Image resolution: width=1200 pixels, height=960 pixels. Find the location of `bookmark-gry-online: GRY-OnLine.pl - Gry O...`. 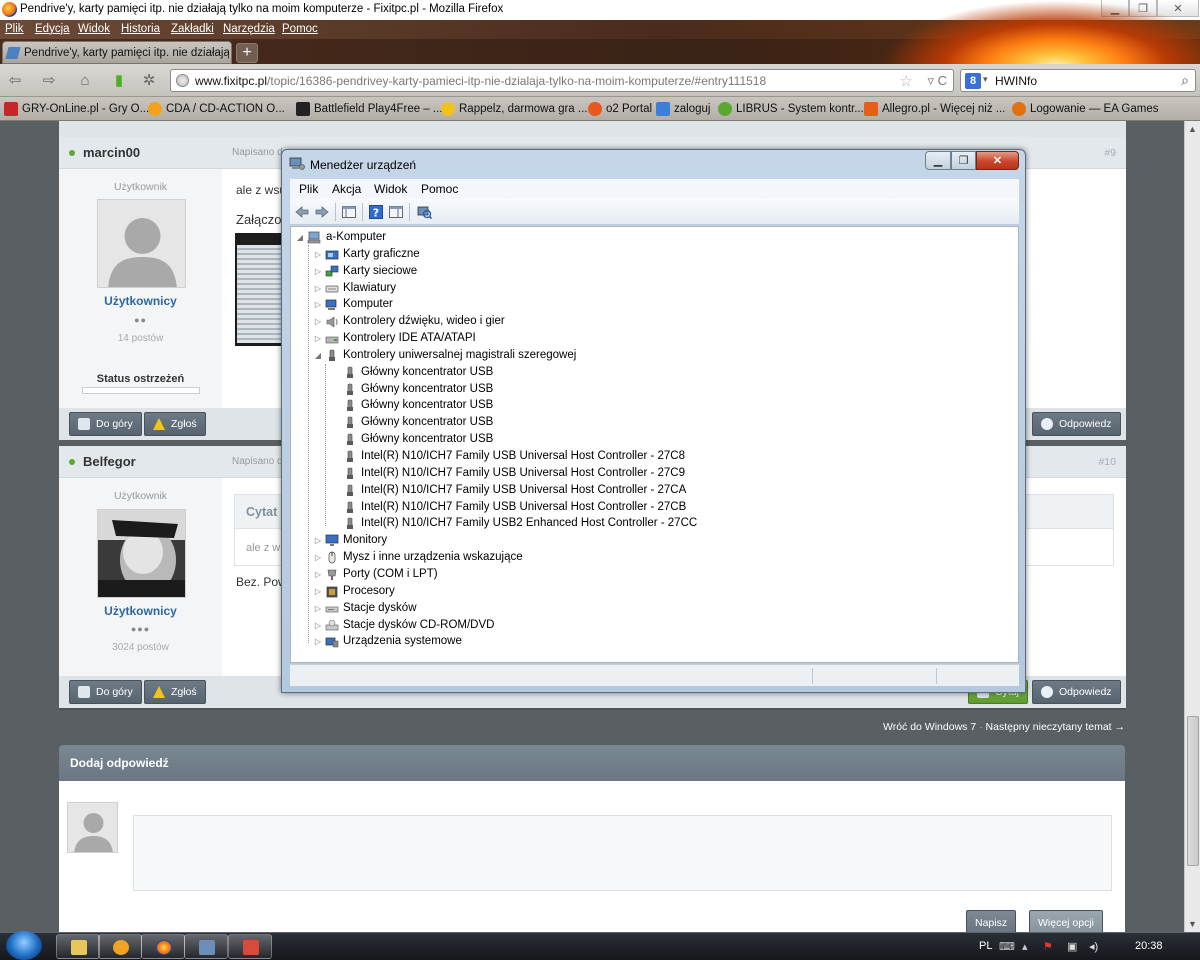

bookmark-gry-online: GRY-OnLine.pl - Gry O... is located at coordinates (76, 109).